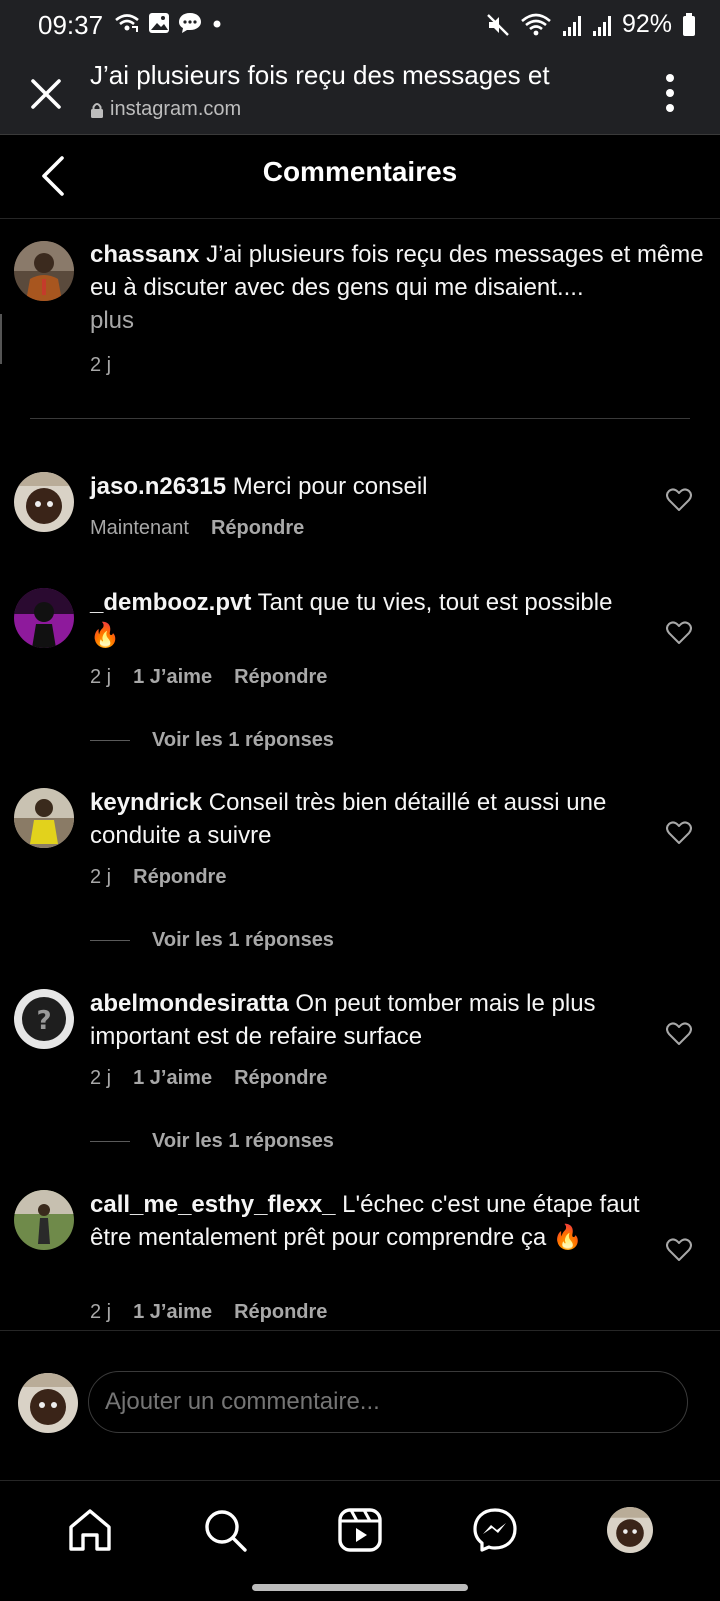 The width and height of the screenshot is (720, 1601). Describe the element at coordinates (170, 602) in the screenshot. I see `comment-username: _dembooz.pvt` at that location.